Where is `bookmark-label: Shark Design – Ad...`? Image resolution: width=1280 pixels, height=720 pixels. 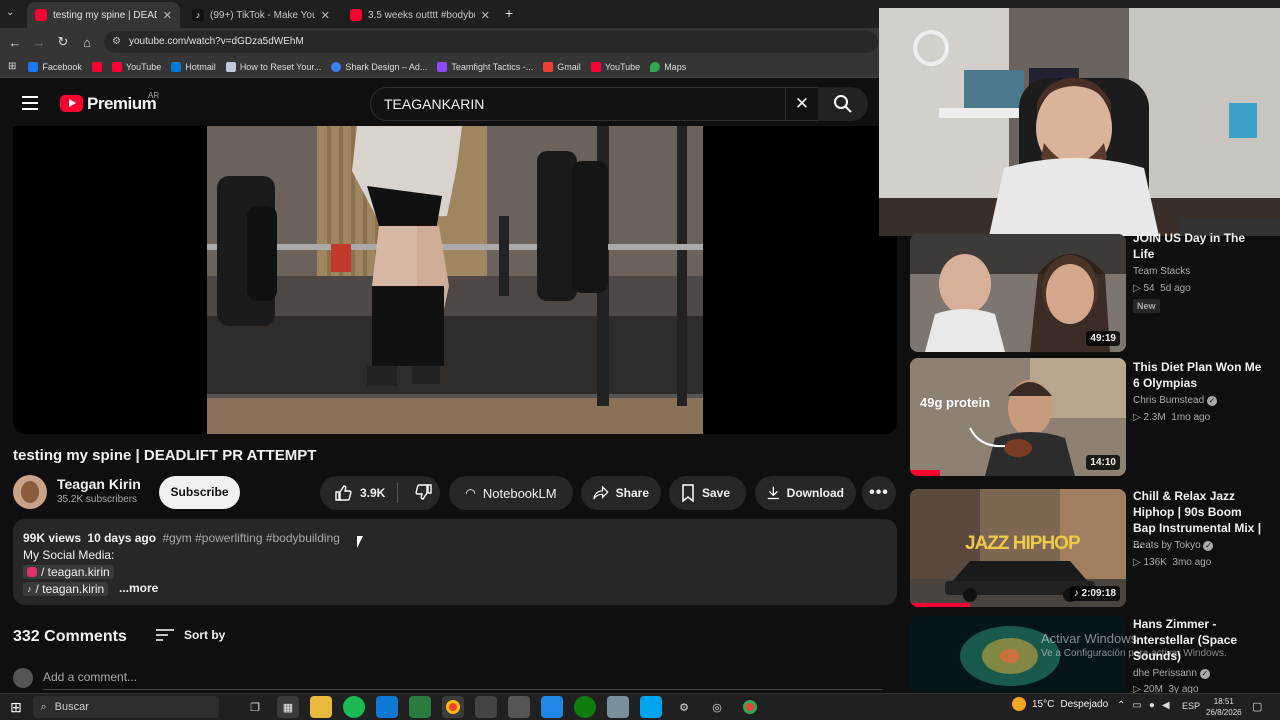
bookmark-label: Shark Design – Ad... is located at coordinates (386, 66).